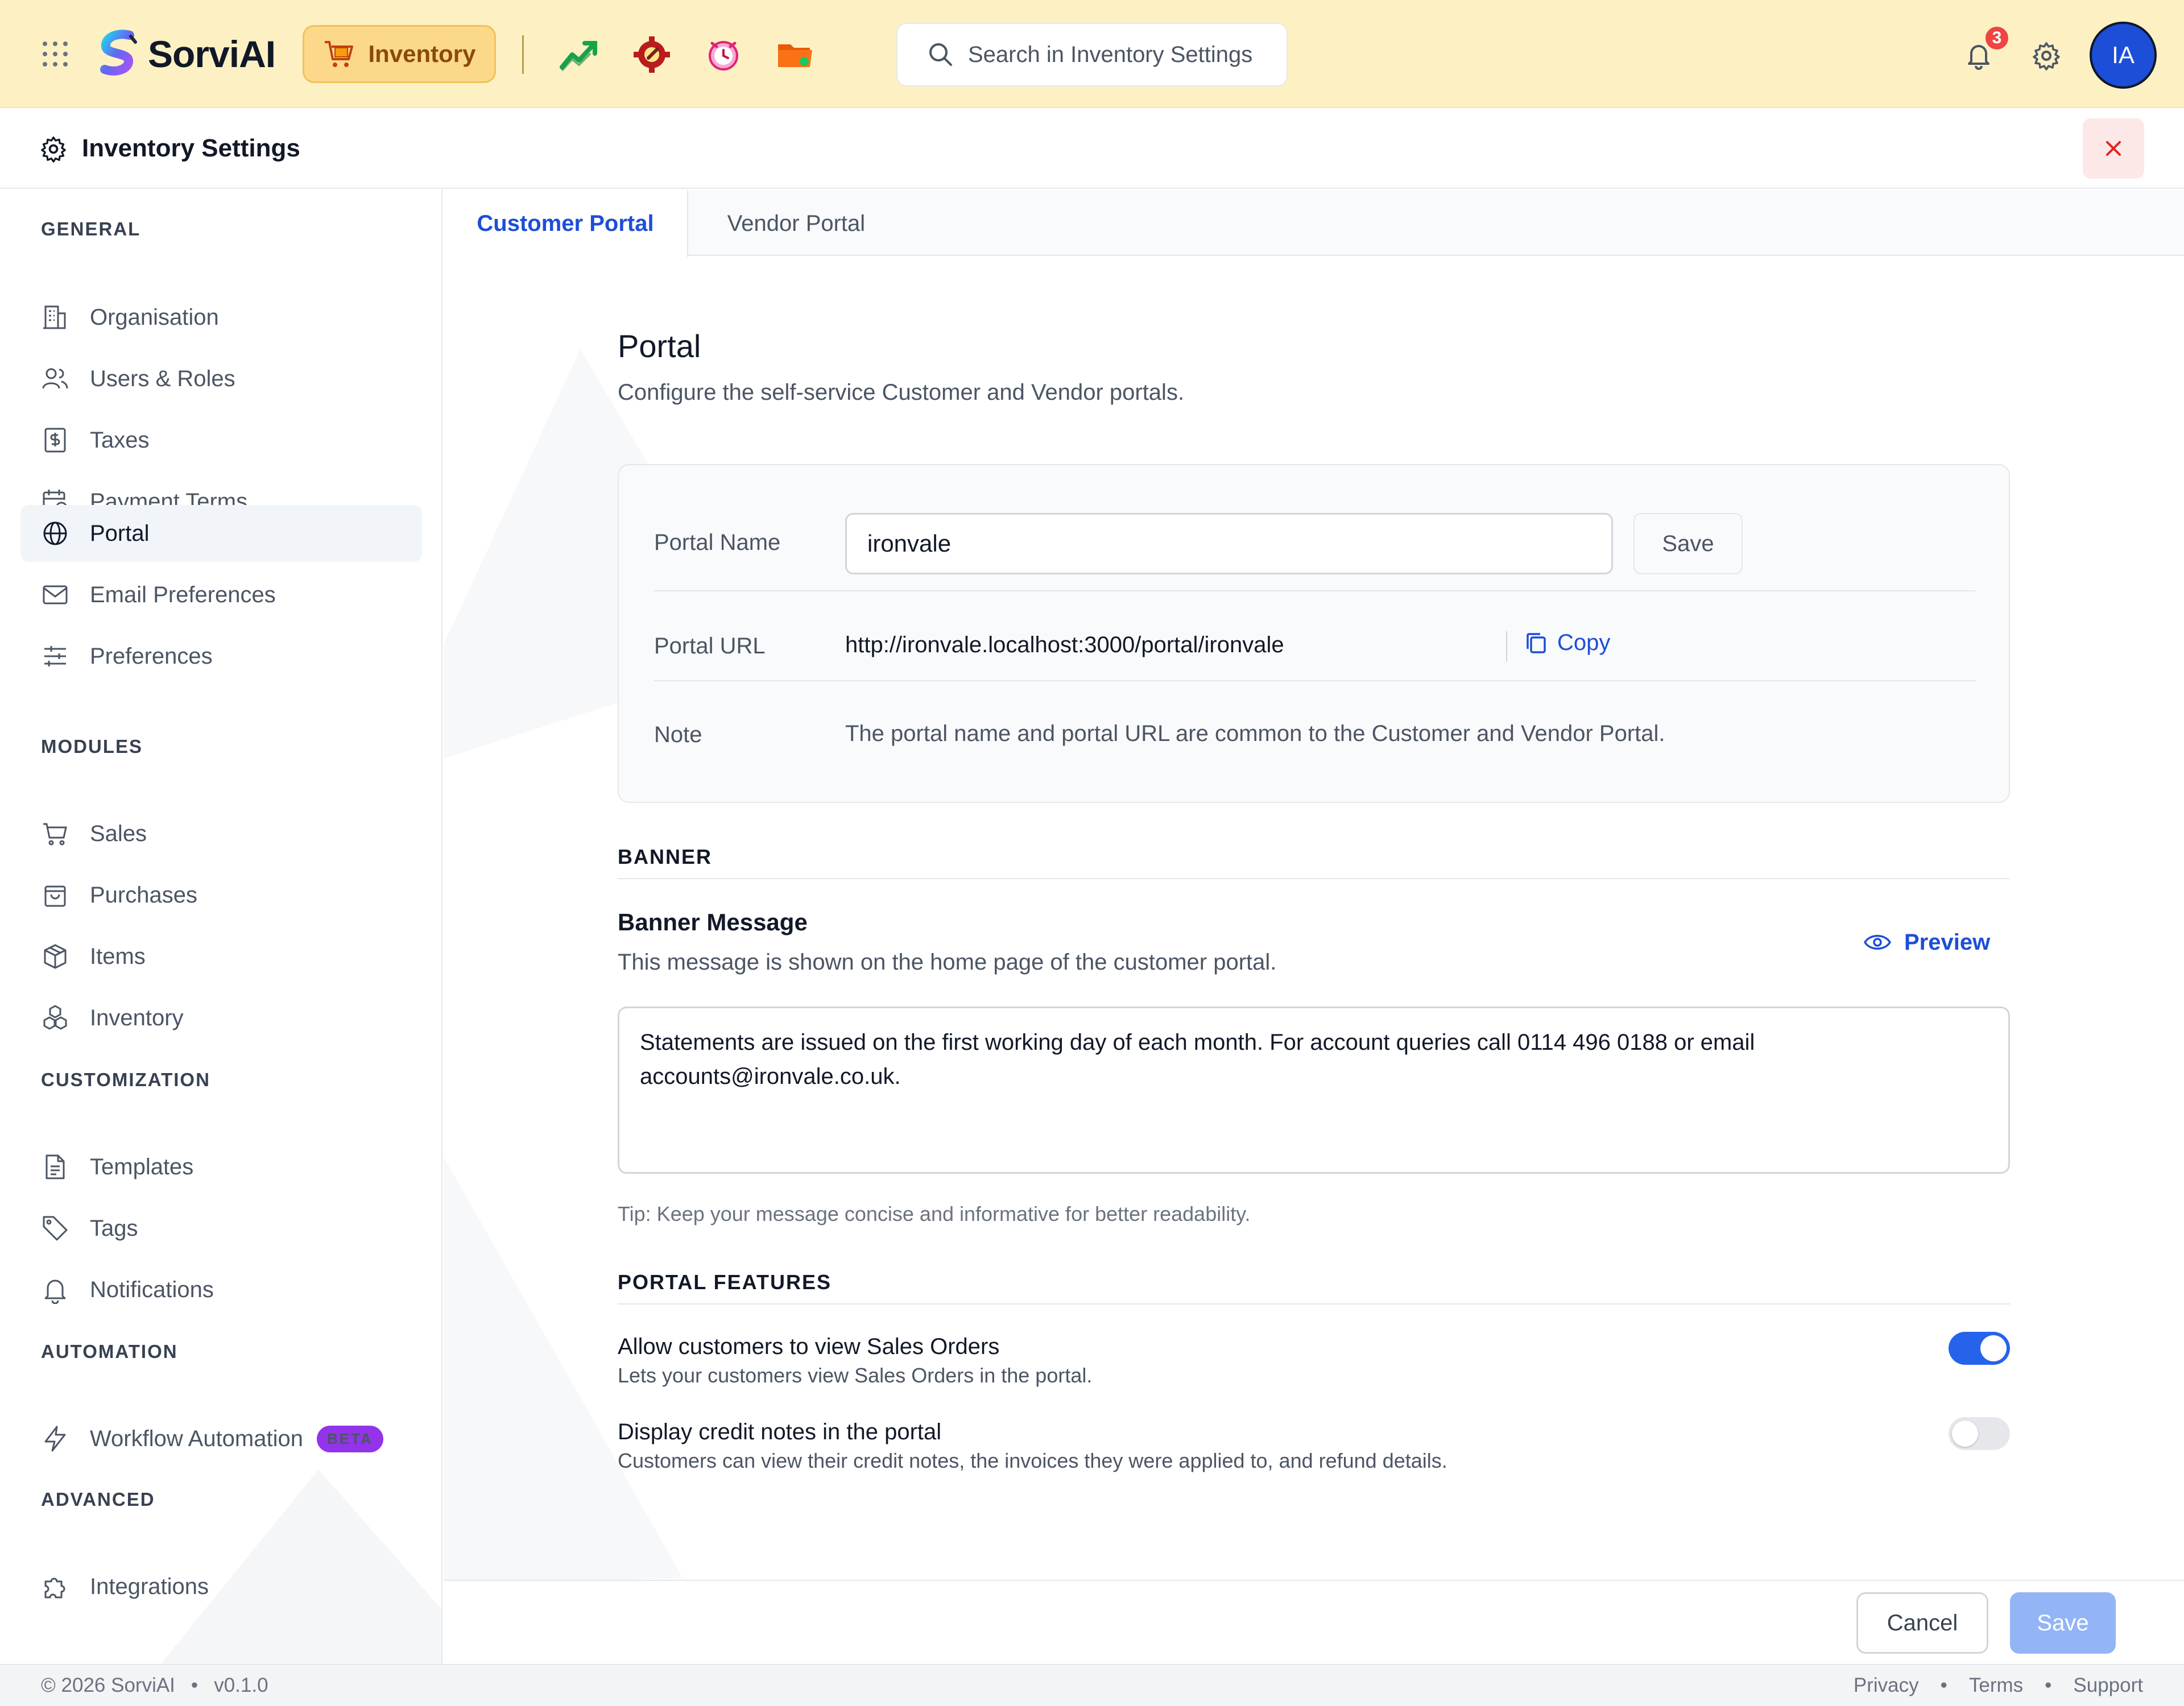  I want to click on sidebar-item-notifications: Notifications, so click(221, 1289).